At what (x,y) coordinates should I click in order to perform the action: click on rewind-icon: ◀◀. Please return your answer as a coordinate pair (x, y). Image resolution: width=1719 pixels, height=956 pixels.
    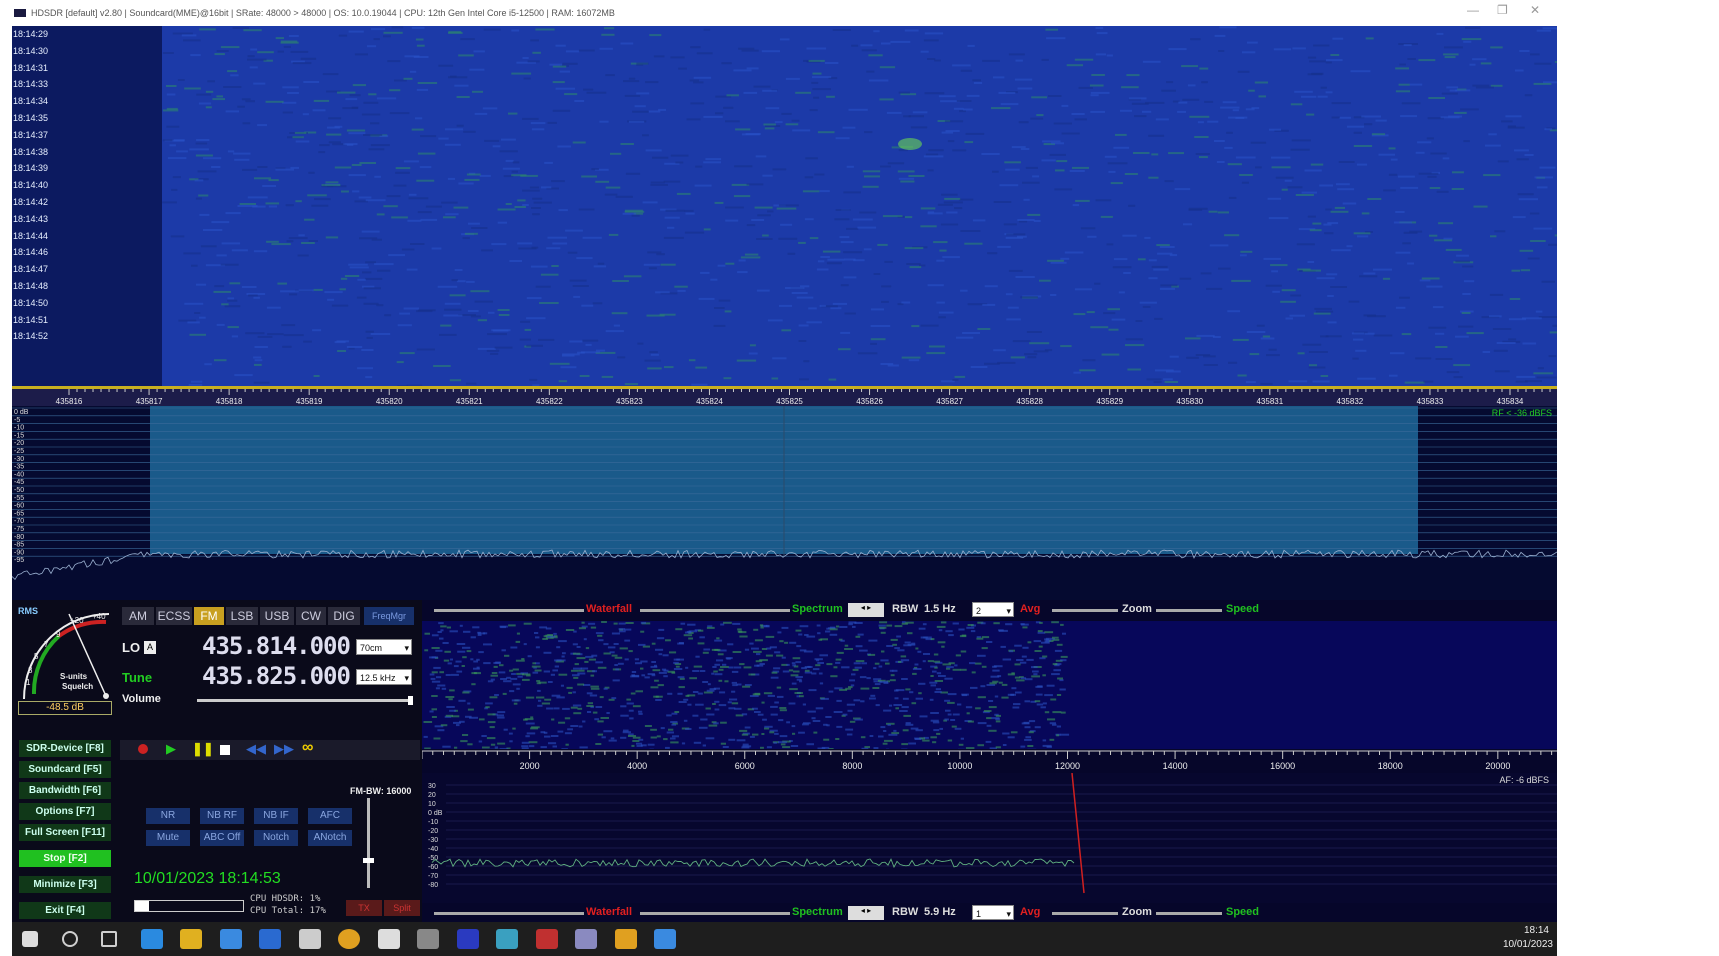
    Looking at the image, I should click on (256, 749).